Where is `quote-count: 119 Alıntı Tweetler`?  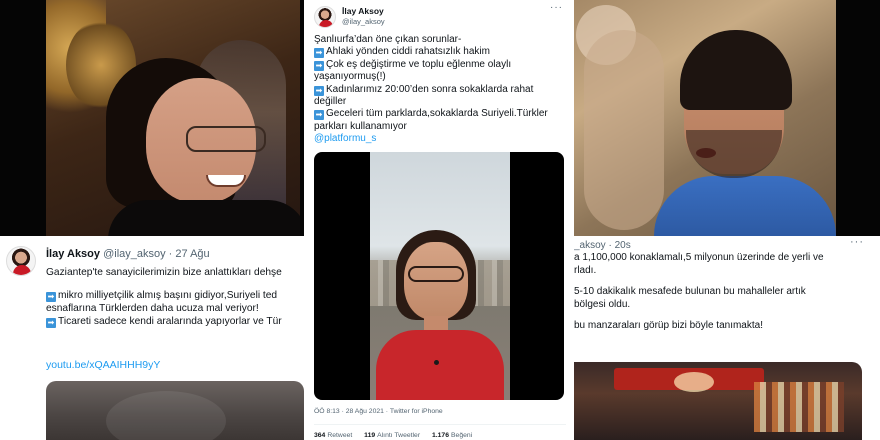 quote-count: 119 Alıntı Tweetler is located at coordinates (392, 435).